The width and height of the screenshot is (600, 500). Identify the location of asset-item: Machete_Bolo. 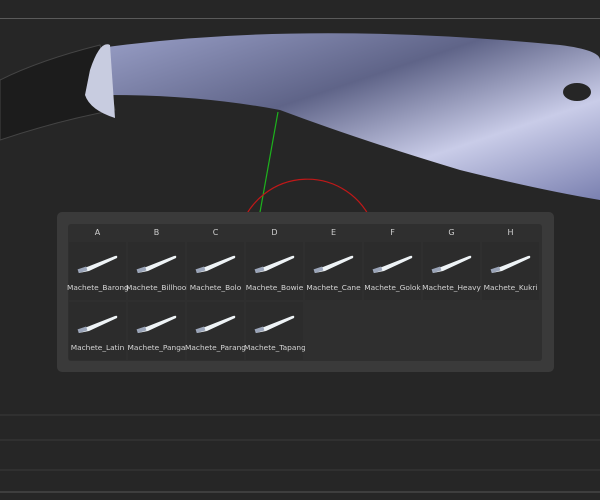
(215, 271).